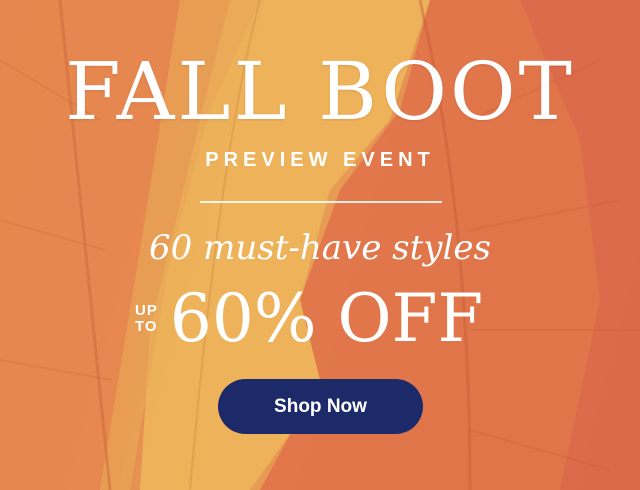  What do you see at coordinates (146, 310) in the screenshot?
I see `offer-prefix-up: UP` at bounding box center [146, 310].